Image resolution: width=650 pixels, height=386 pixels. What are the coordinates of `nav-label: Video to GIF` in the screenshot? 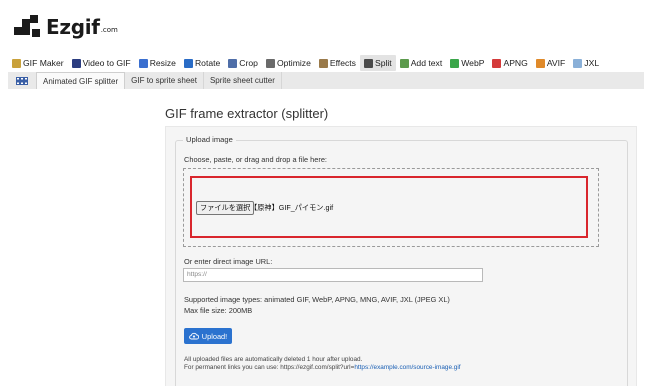 It's located at (106, 63).